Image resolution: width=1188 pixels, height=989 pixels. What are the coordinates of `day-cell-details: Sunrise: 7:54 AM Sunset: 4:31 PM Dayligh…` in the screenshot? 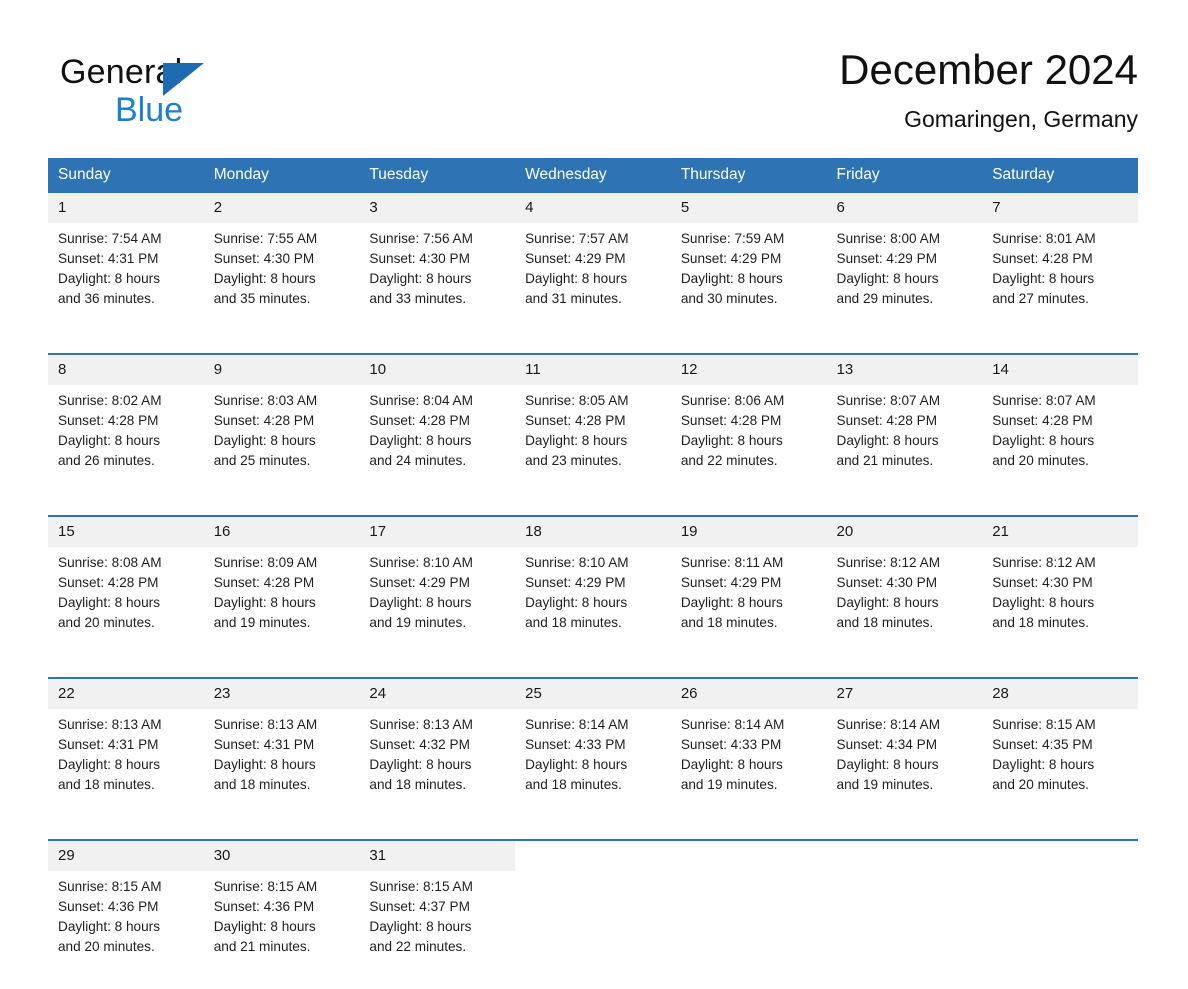 It's located at (126, 282).